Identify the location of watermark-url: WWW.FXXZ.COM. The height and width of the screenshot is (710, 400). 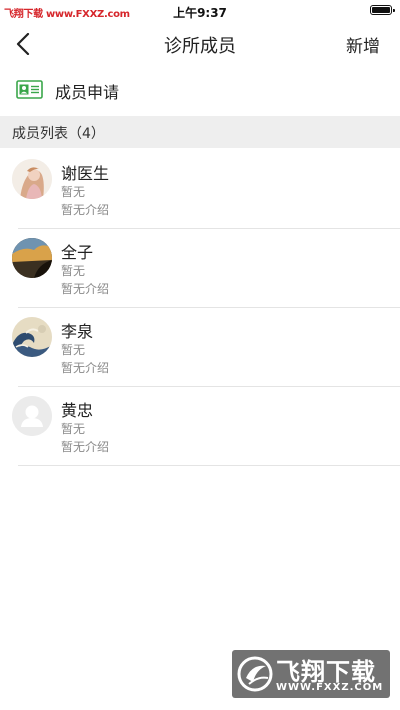
(330, 687).